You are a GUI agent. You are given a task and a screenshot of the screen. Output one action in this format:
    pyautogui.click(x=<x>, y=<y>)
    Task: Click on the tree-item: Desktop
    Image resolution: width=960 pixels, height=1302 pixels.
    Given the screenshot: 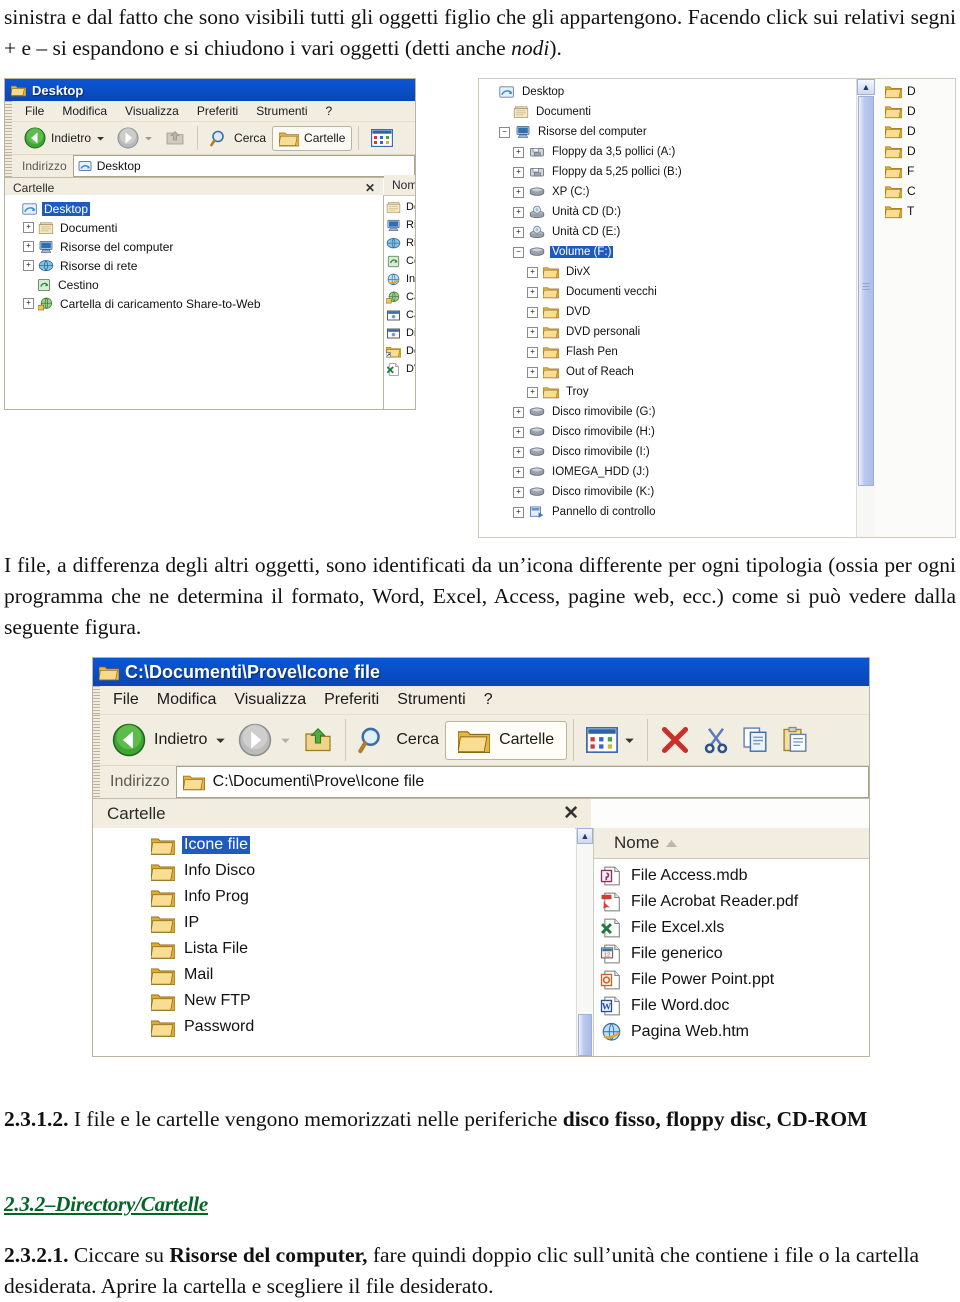 What is the action you would take?
    pyautogui.click(x=671, y=92)
    